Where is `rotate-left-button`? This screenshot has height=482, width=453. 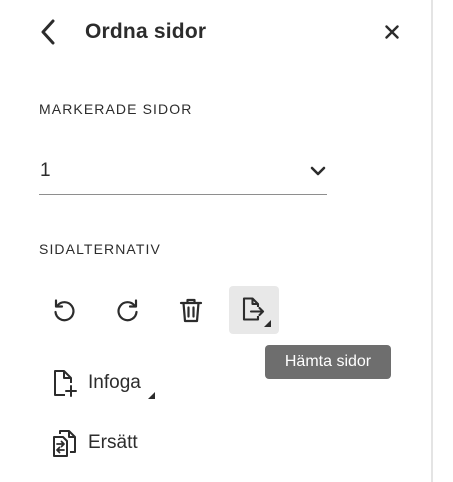
rotate-left-button is located at coordinates (64, 310).